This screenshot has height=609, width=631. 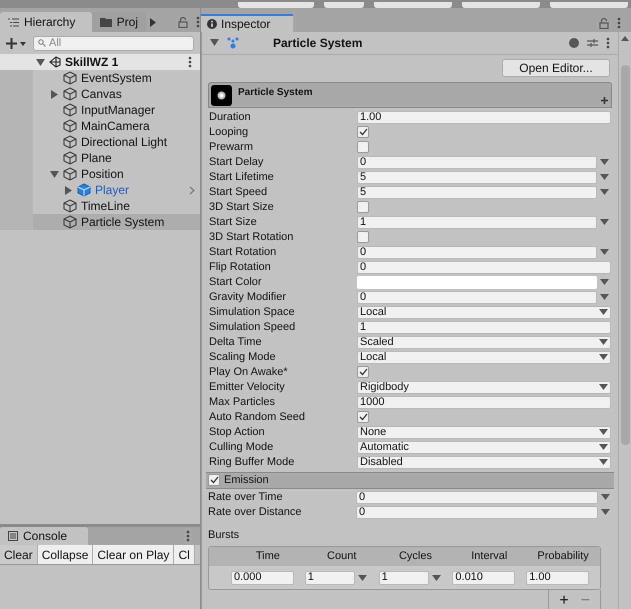 I want to click on panel-tab: Proj, so click(x=119, y=22).